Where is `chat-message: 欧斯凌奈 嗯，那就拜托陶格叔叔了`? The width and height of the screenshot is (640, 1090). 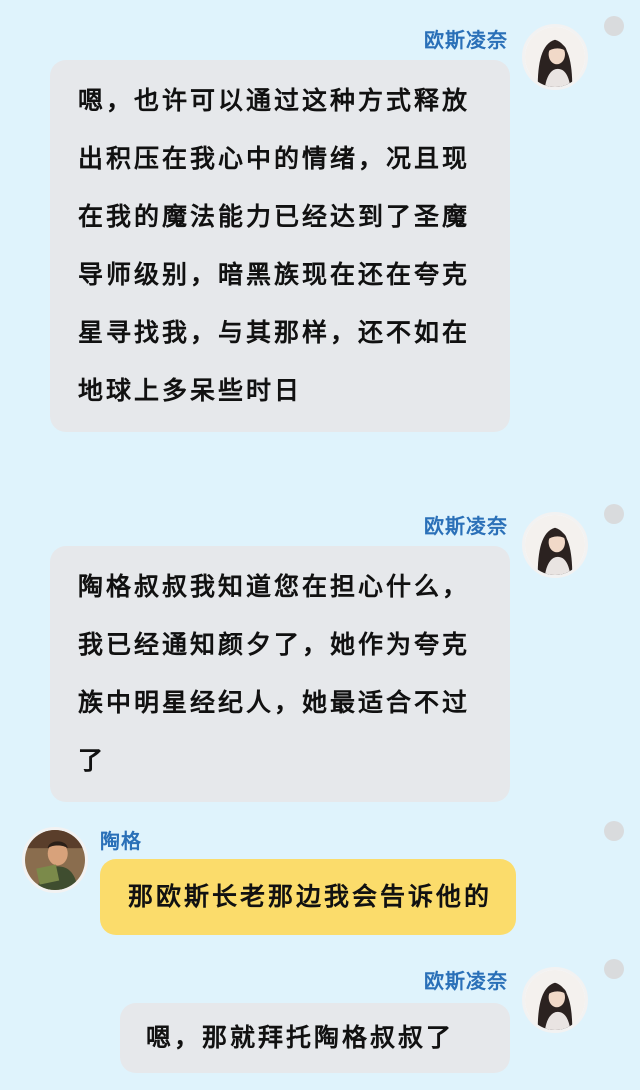
chat-message: 欧斯凌奈 嗯，那就拜托陶格叔叔了 is located at coordinates (320, 1022).